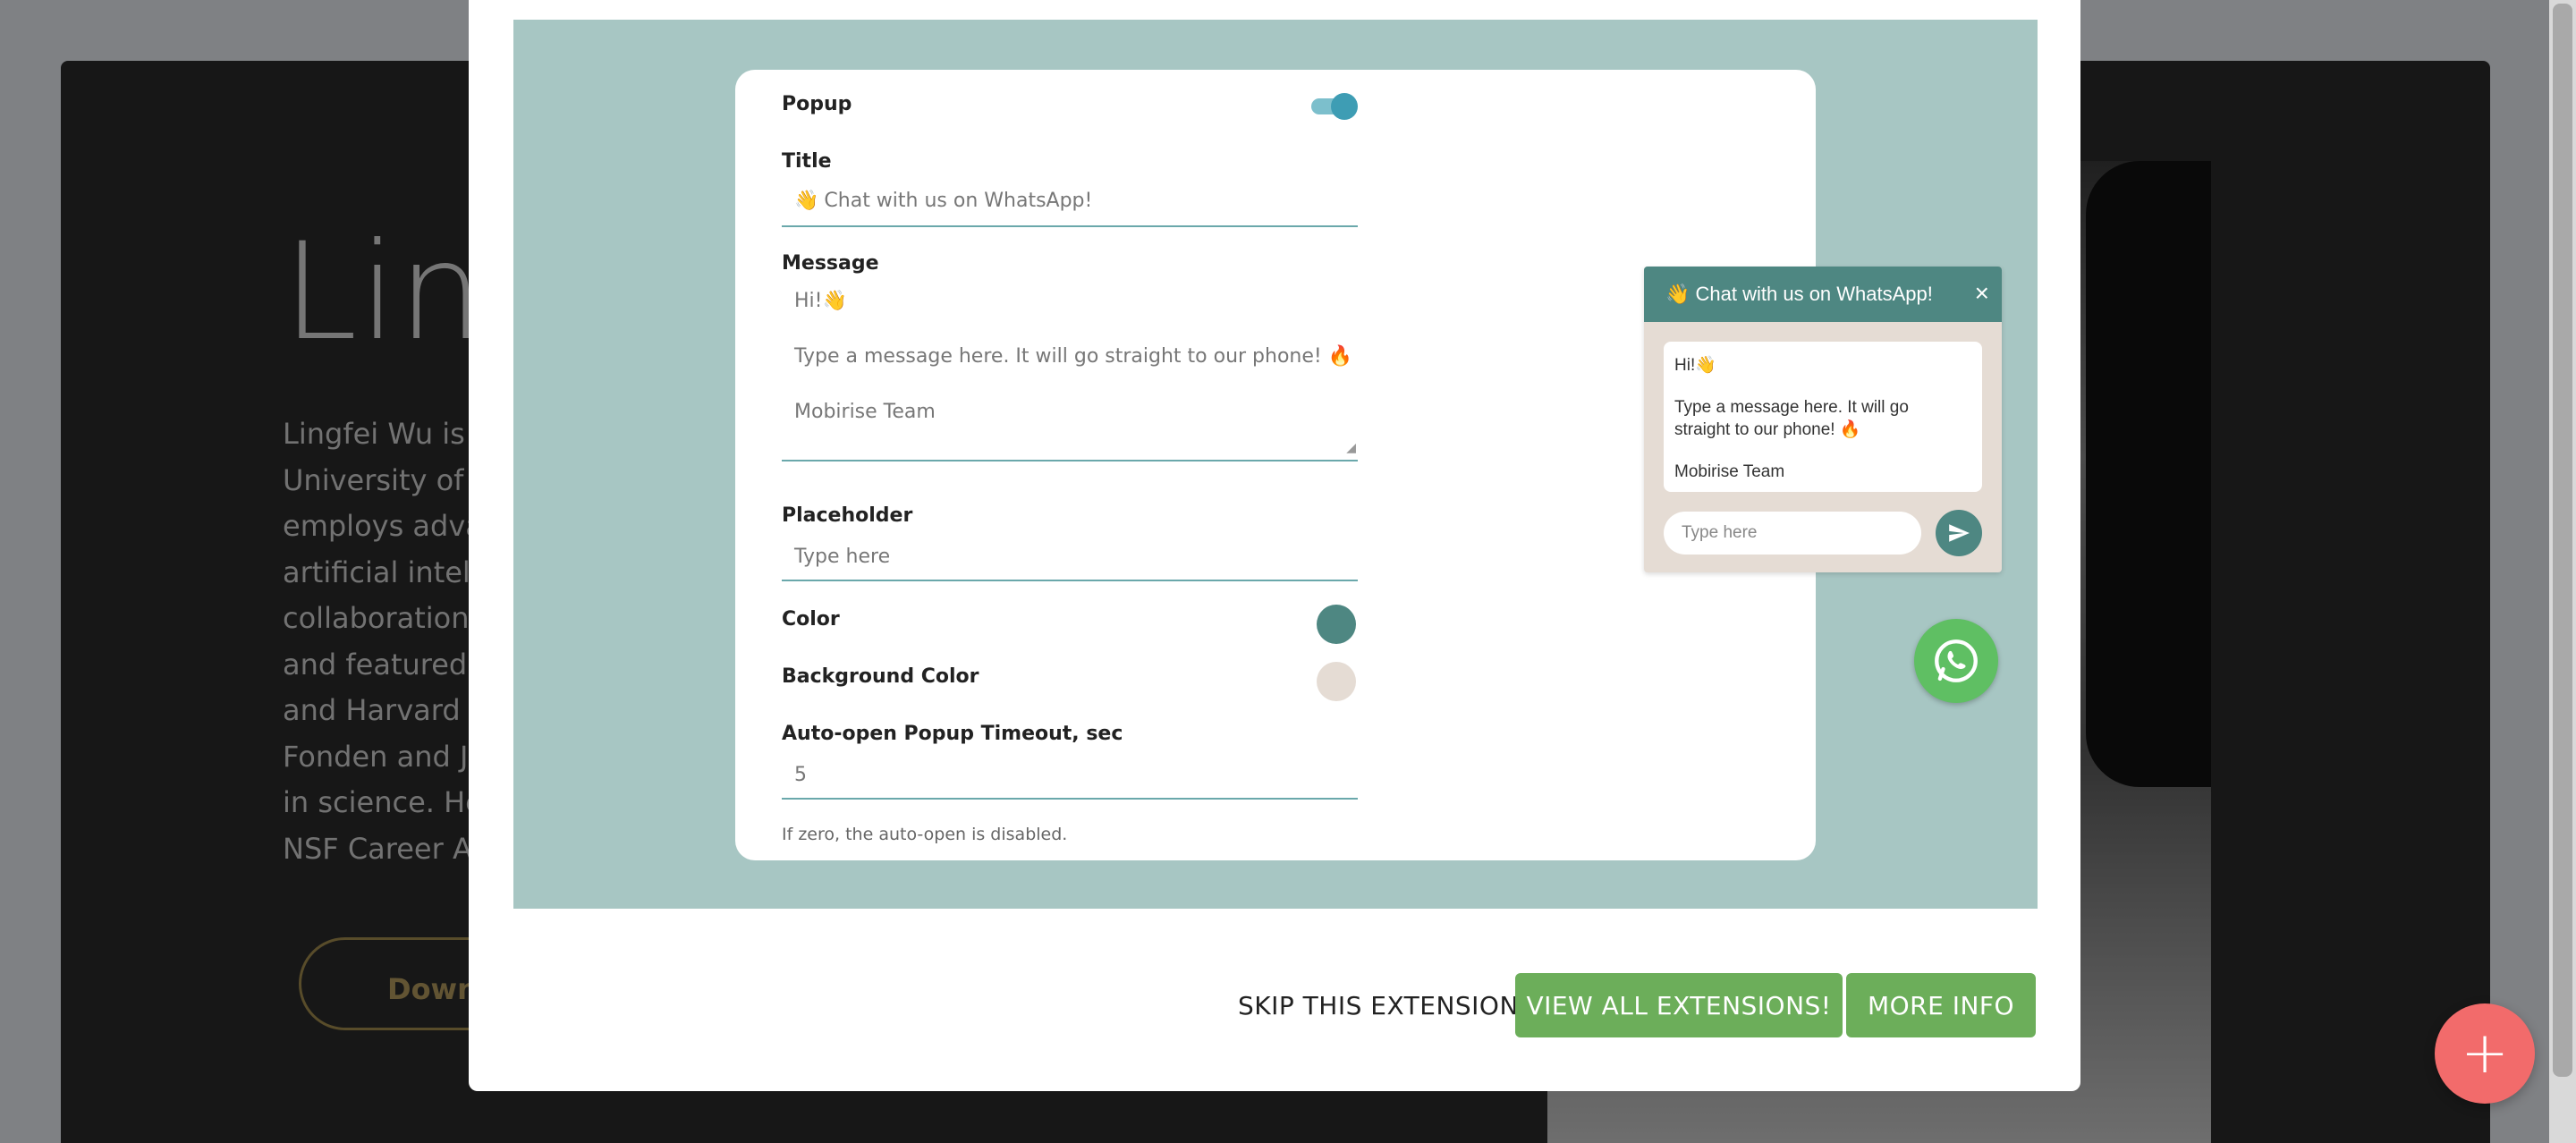 The image size is (2576, 1143). I want to click on whatsapp-icon, so click(1956, 660).